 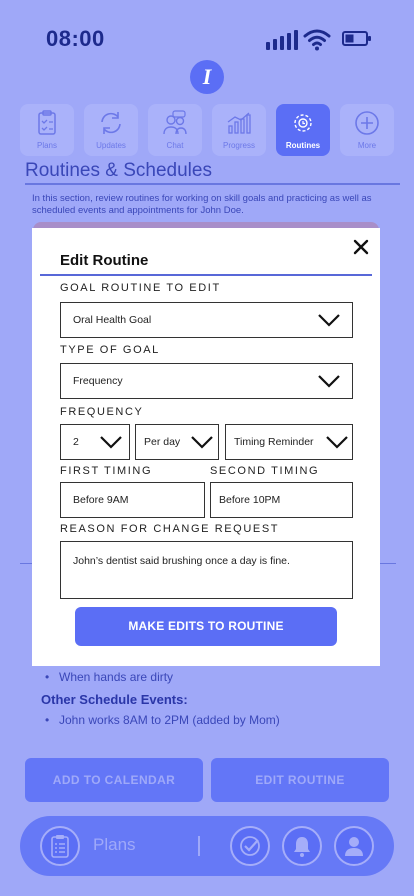 What do you see at coordinates (102, 412) in the screenshot?
I see `frequency-label: FREQUENCY` at bounding box center [102, 412].